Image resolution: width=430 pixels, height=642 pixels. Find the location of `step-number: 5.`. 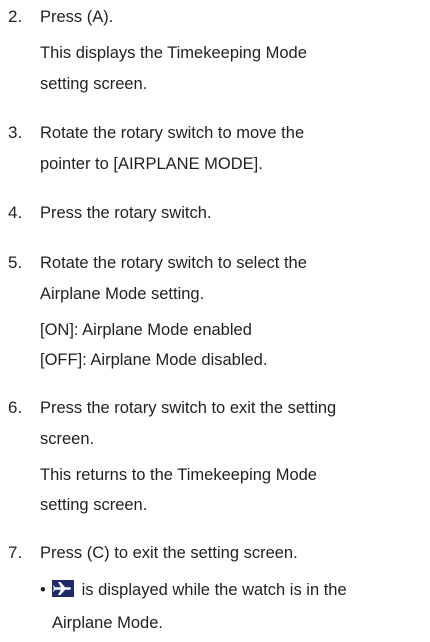

step-number: 5. is located at coordinates (15, 262).